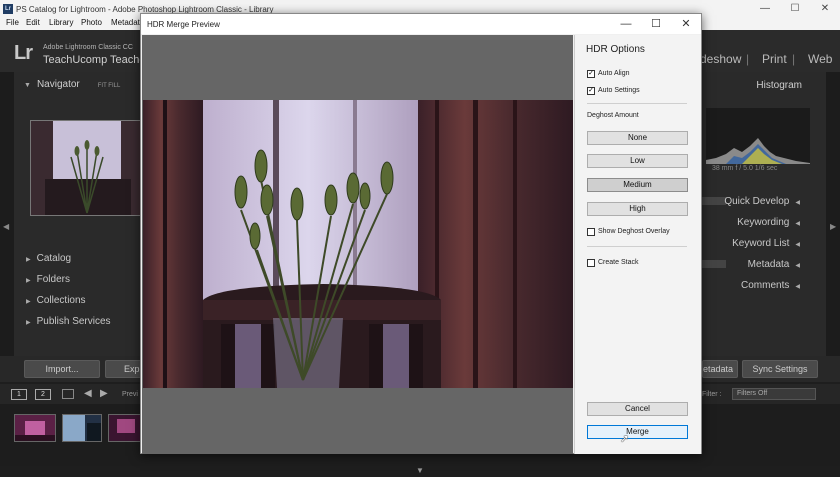  What do you see at coordinates (58, 84) in the screenshot?
I see `navigator-title: Navigator` at bounding box center [58, 84].